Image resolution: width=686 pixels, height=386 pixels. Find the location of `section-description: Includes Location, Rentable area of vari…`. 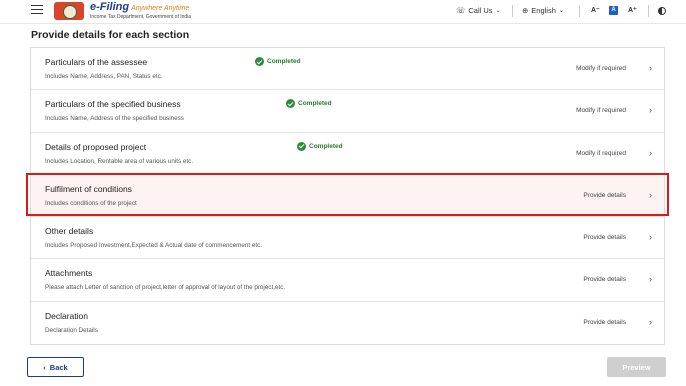

section-description: Includes Location, Rentable area of vari… is located at coordinates (119, 161).